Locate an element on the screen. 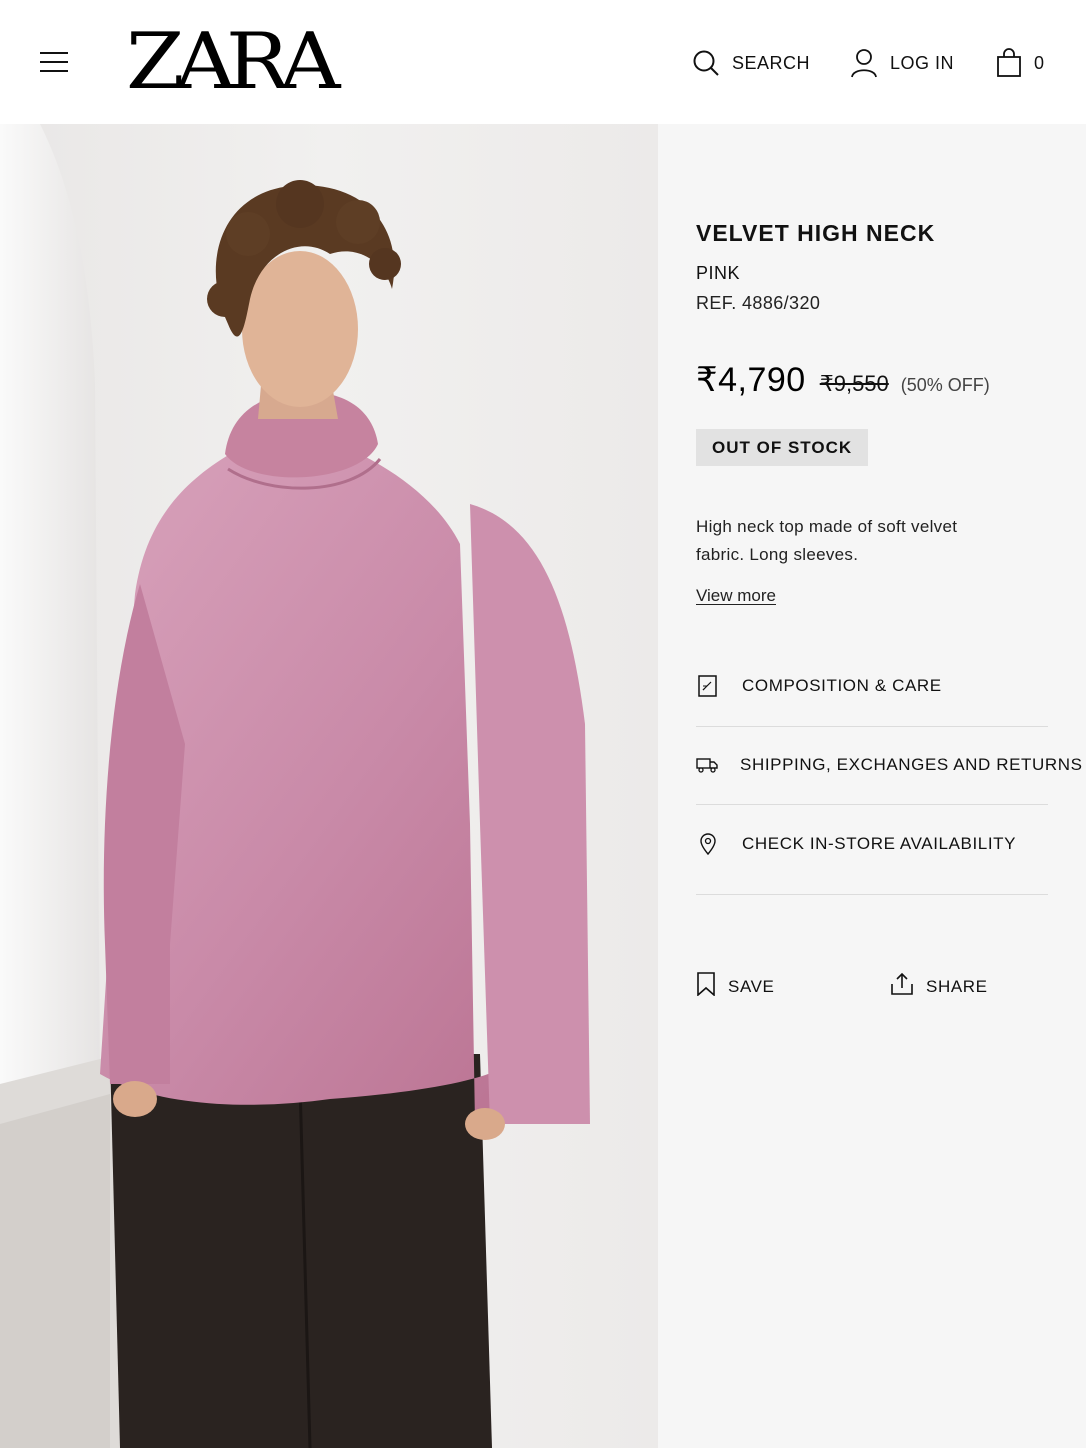 This screenshot has width=1086, height=1448. cart-button: 0 is located at coordinates (1020, 63).